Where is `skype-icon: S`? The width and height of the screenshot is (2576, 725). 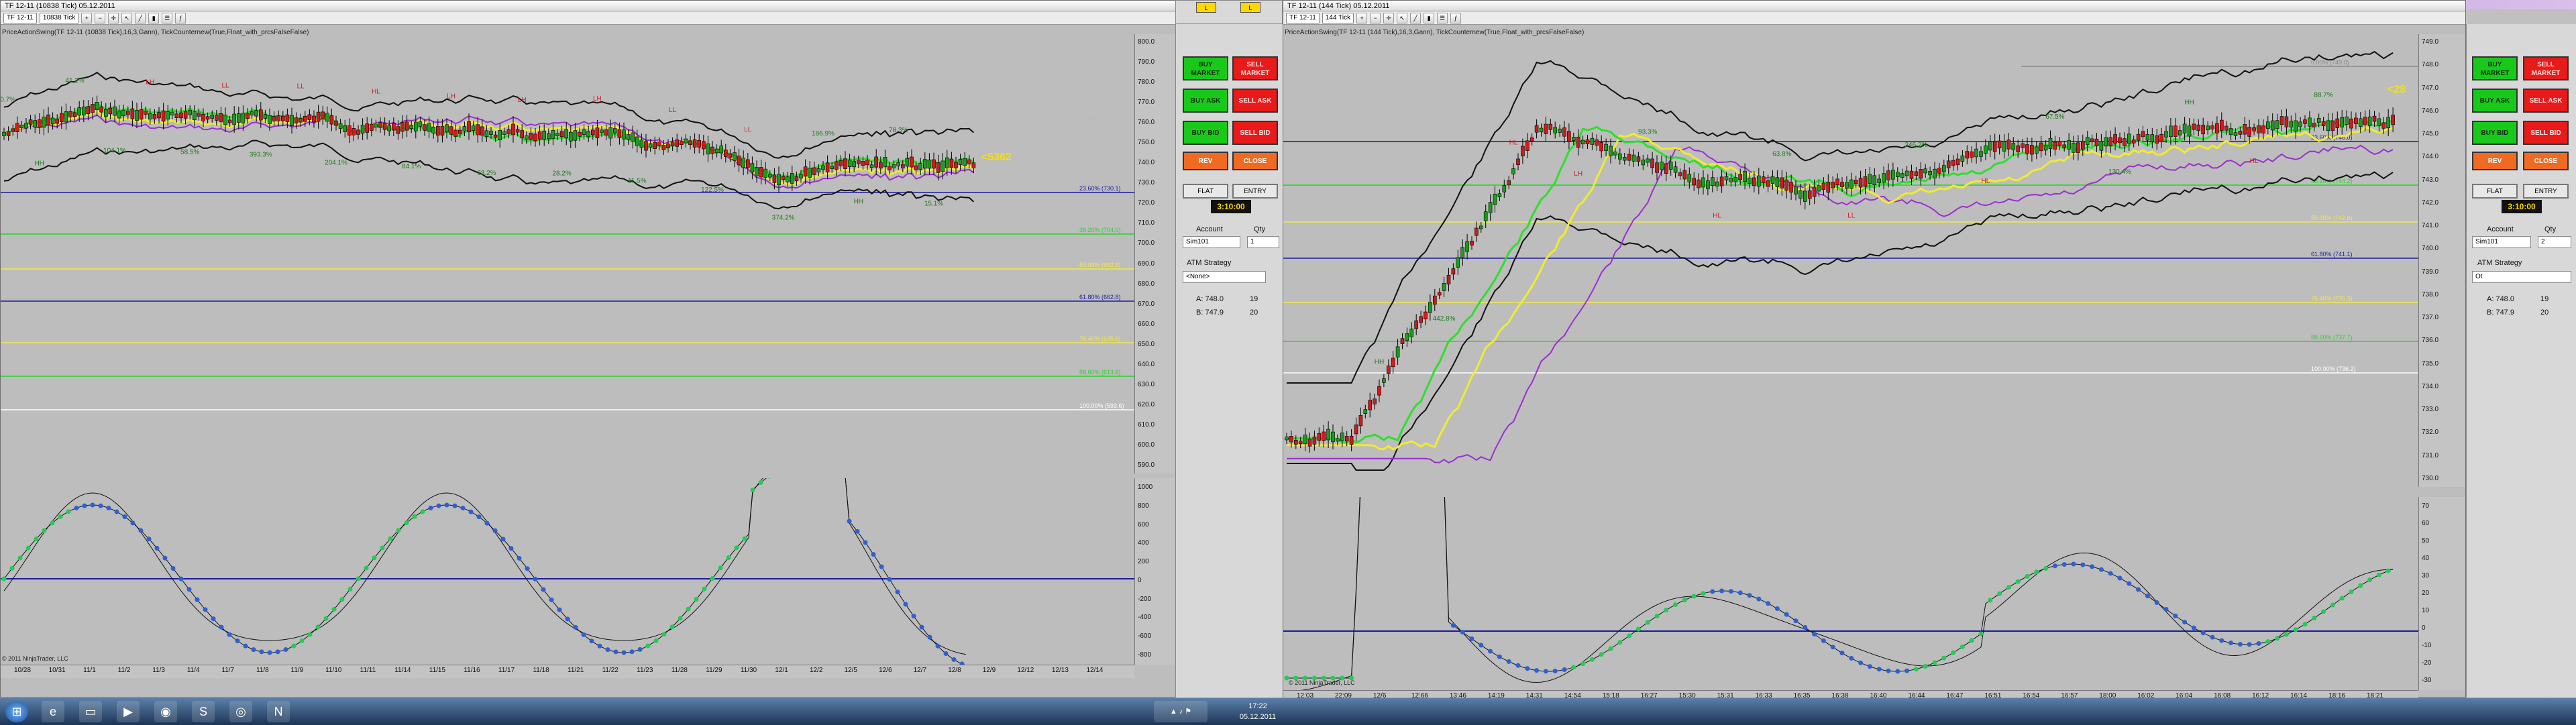
skype-icon: S is located at coordinates (203, 711).